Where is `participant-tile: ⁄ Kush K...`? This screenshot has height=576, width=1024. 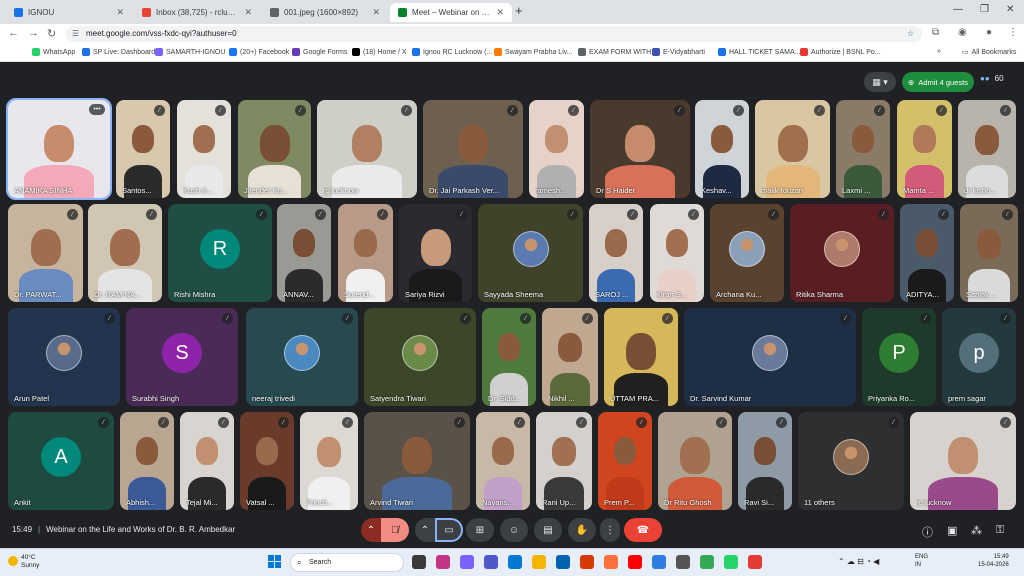
participant-tile: ⁄ Kush K... is located at coordinates (204, 149).